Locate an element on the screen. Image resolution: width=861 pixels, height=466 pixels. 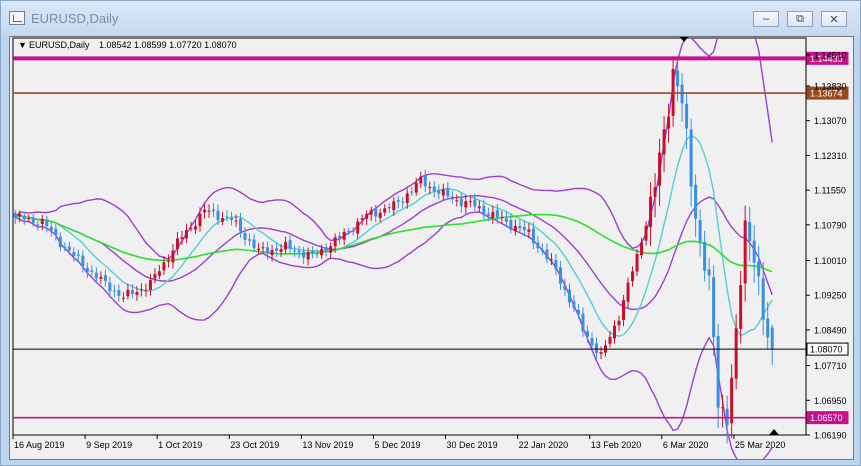
x-tick-label: 22 Jan 2020 is located at coordinates (544, 445).